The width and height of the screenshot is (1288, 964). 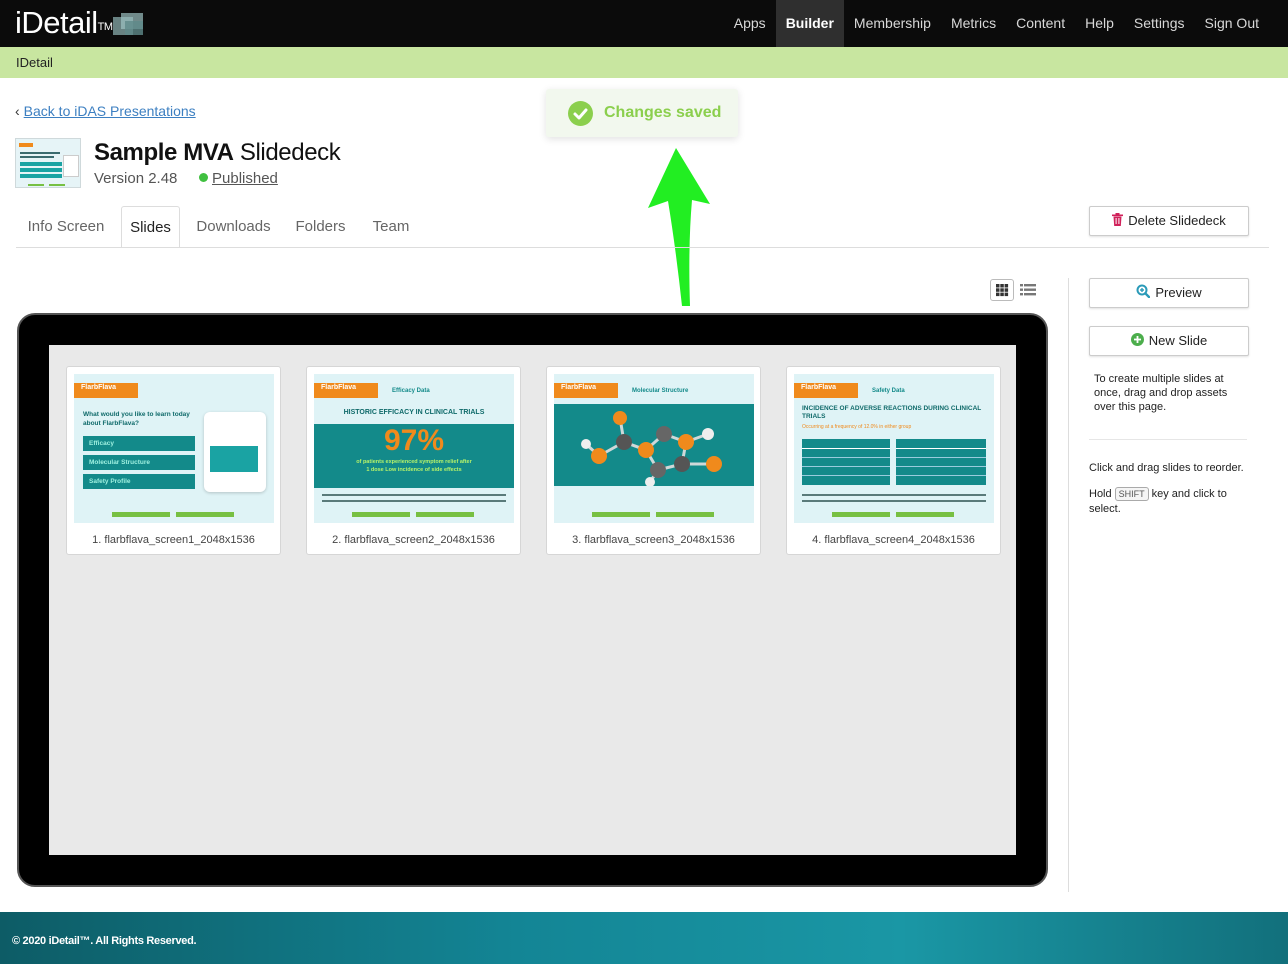 What do you see at coordinates (679, 227) in the screenshot?
I see `arrow-annotation-icon` at bounding box center [679, 227].